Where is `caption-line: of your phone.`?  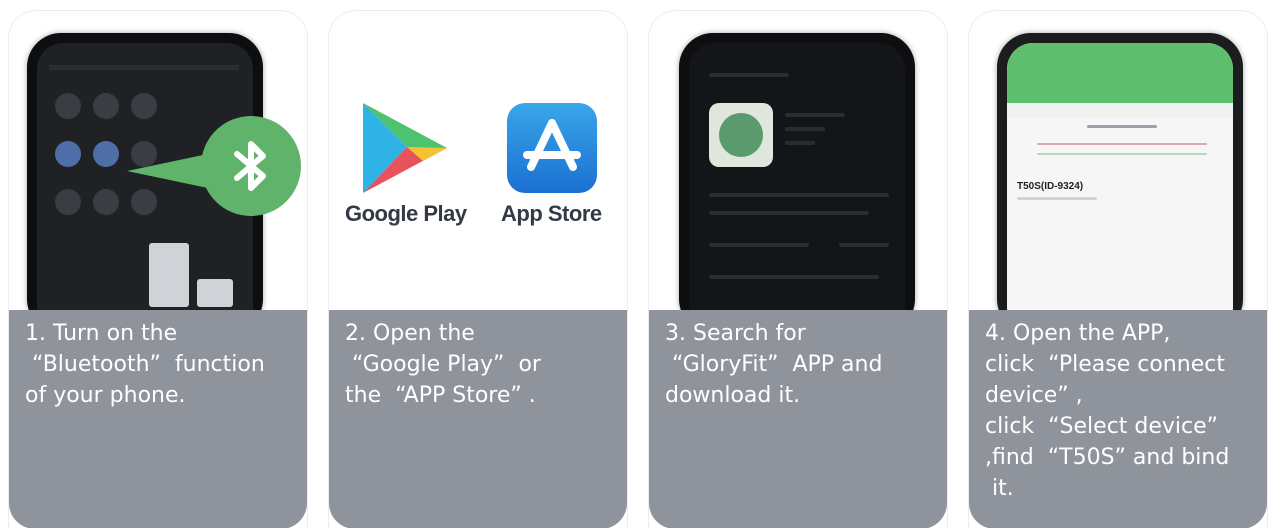
caption-line: of your phone. is located at coordinates (105, 395).